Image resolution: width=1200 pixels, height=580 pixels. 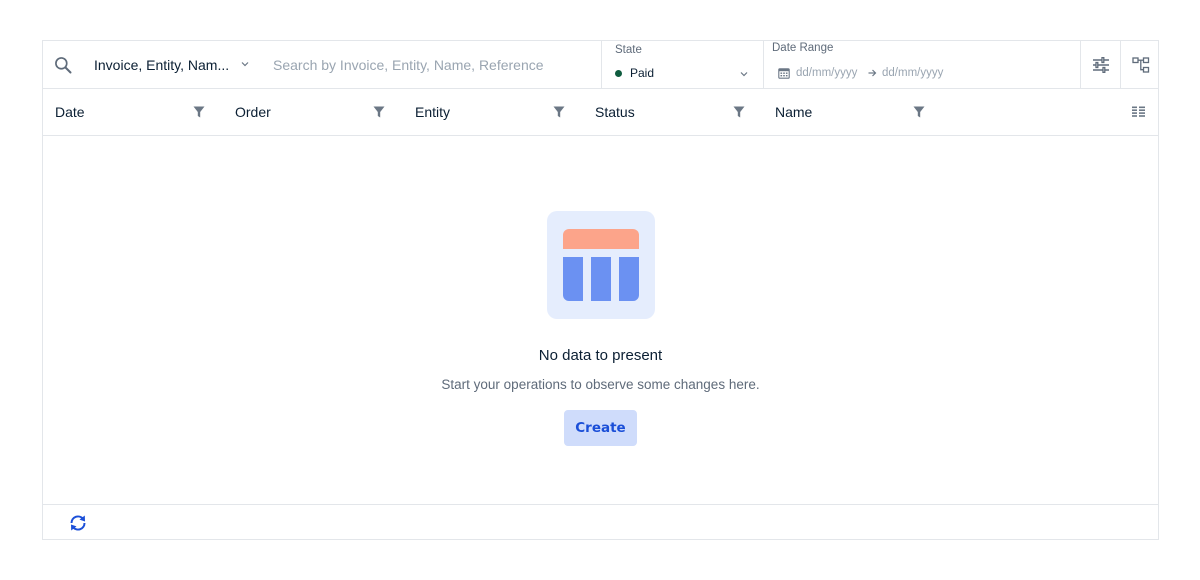 I want to click on date-range-label: Date Range, so click(x=803, y=48).